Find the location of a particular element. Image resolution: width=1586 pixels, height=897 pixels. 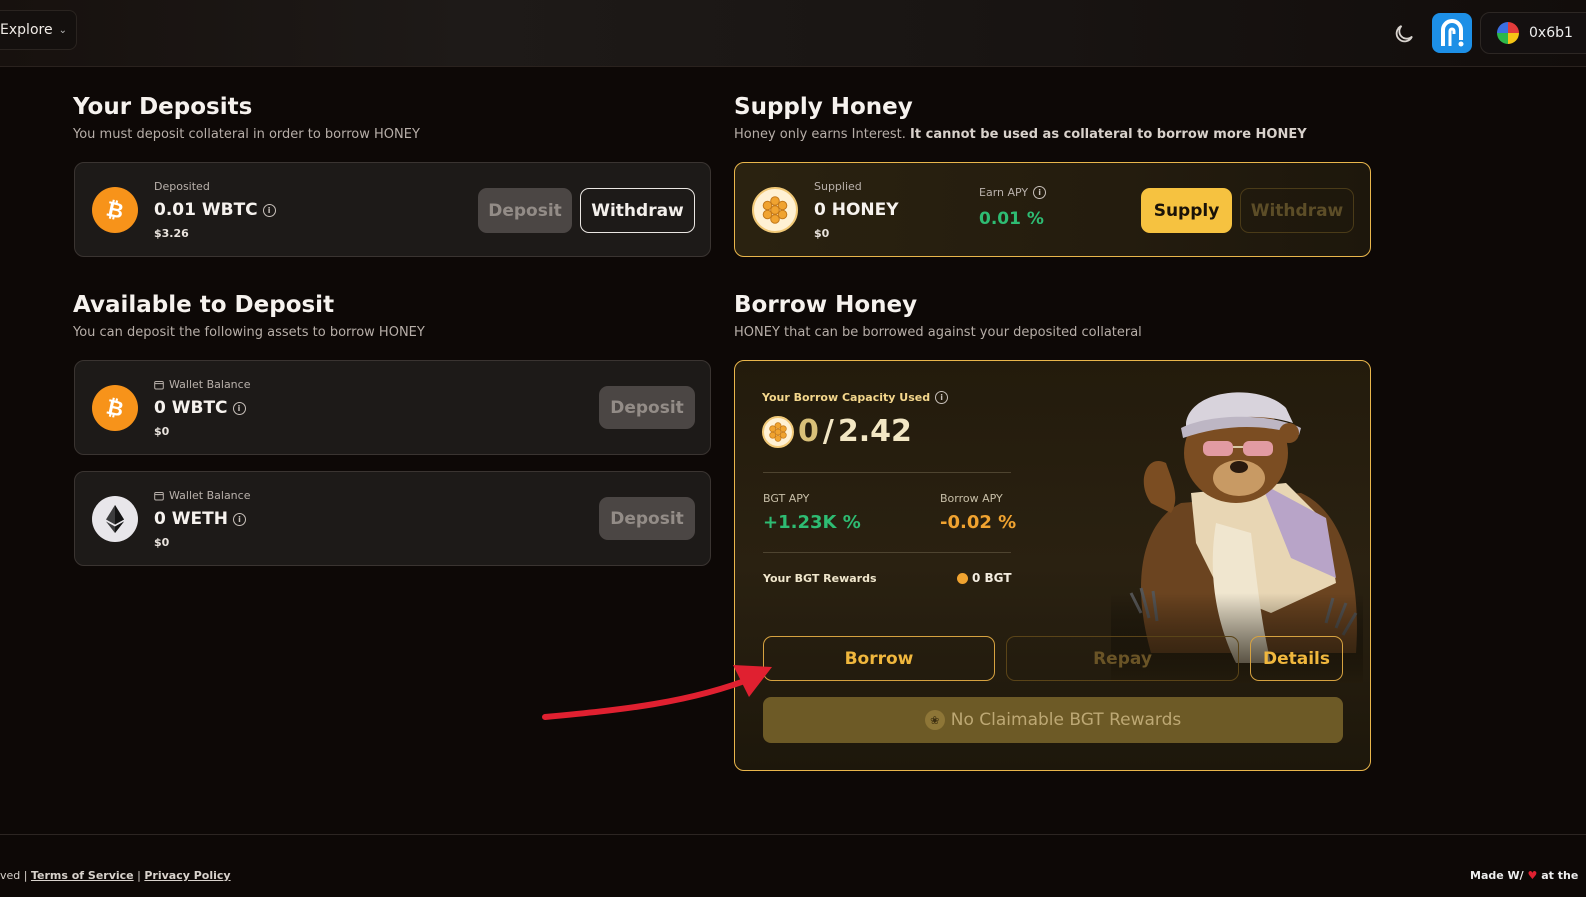

bgt-token-icon: ❀ is located at coordinates (934, 720).